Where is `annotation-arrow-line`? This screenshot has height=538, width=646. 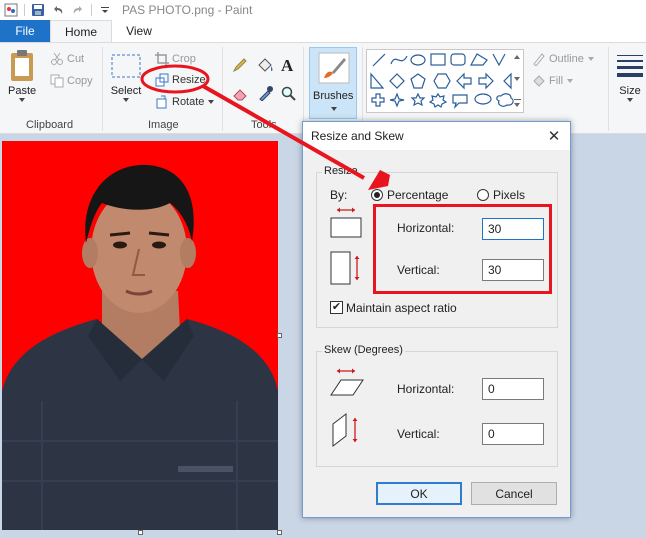
annotation-arrow-line is located at coordinates (283, 132).